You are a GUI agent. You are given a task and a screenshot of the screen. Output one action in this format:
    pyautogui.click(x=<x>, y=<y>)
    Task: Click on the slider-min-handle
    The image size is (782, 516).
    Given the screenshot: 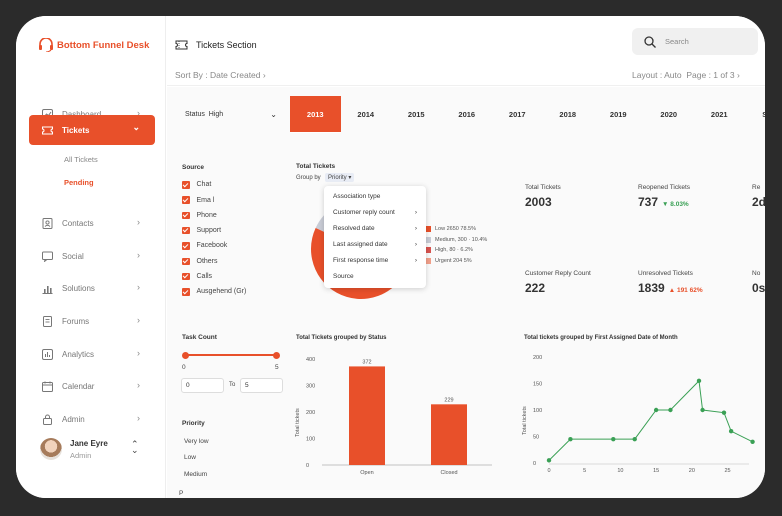 What is the action you would take?
    pyautogui.click(x=185, y=355)
    